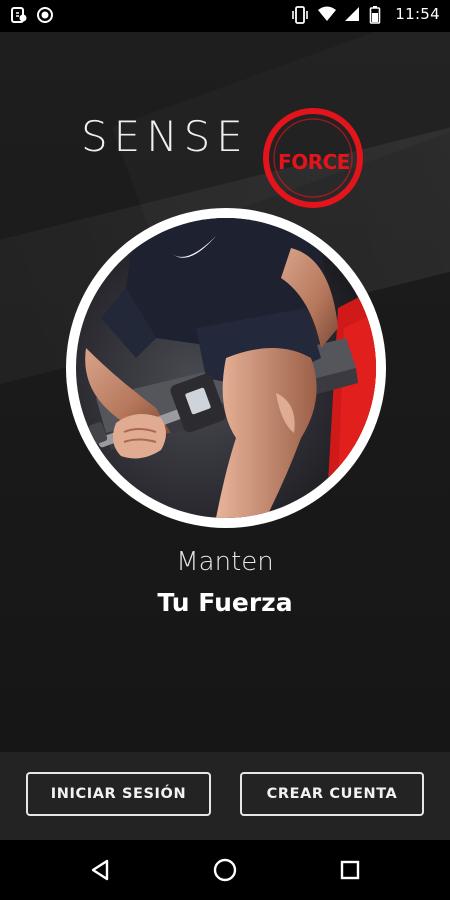 This screenshot has height=900, width=450. I want to click on tagline-line-2: Tu Fuerza, so click(225, 602).